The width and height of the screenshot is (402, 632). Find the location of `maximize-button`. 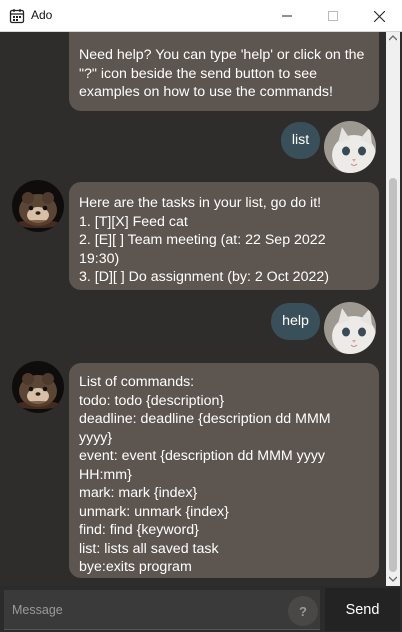

maximize-button is located at coordinates (333, 16).